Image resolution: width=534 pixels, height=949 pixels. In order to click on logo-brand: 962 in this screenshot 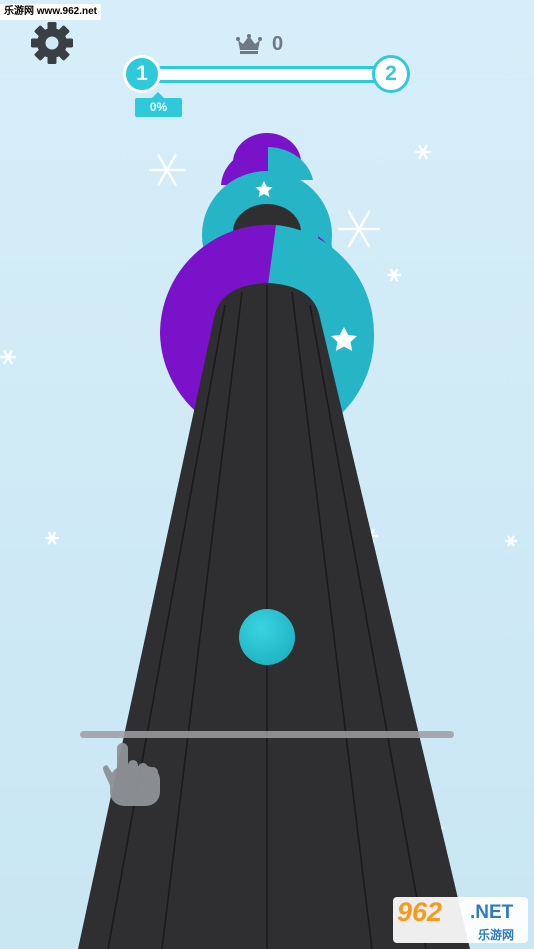, I will do `click(420, 912)`.